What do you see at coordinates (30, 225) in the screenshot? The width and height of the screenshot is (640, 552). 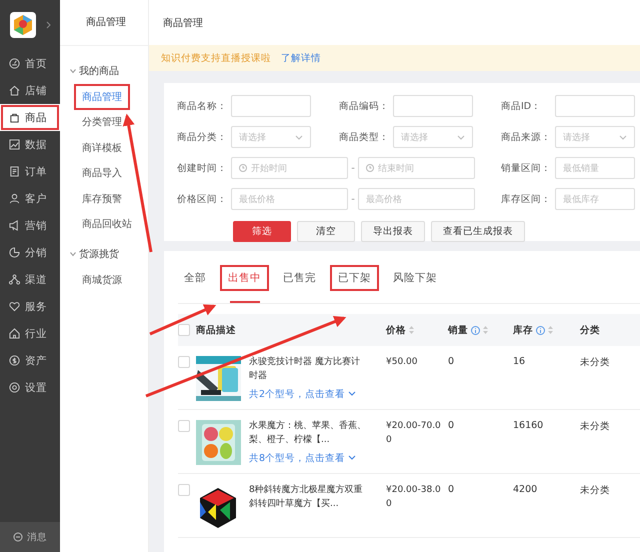 I see `sidebar-item: 营销` at bounding box center [30, 225].